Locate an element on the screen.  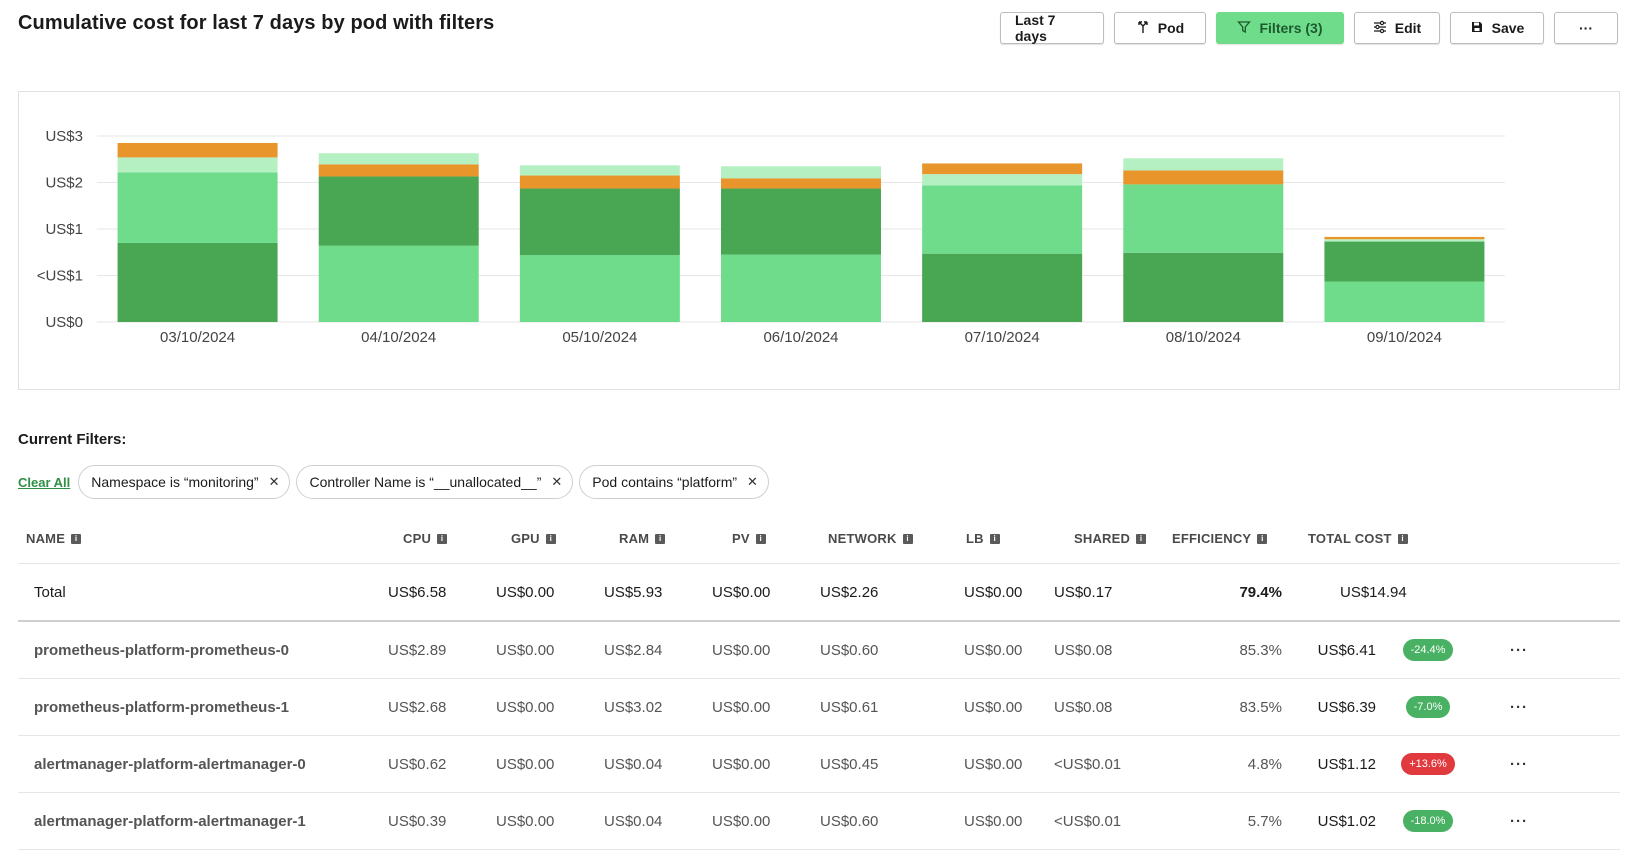
cpu-cost: US$2.89 is located at coordinates (442, 650).